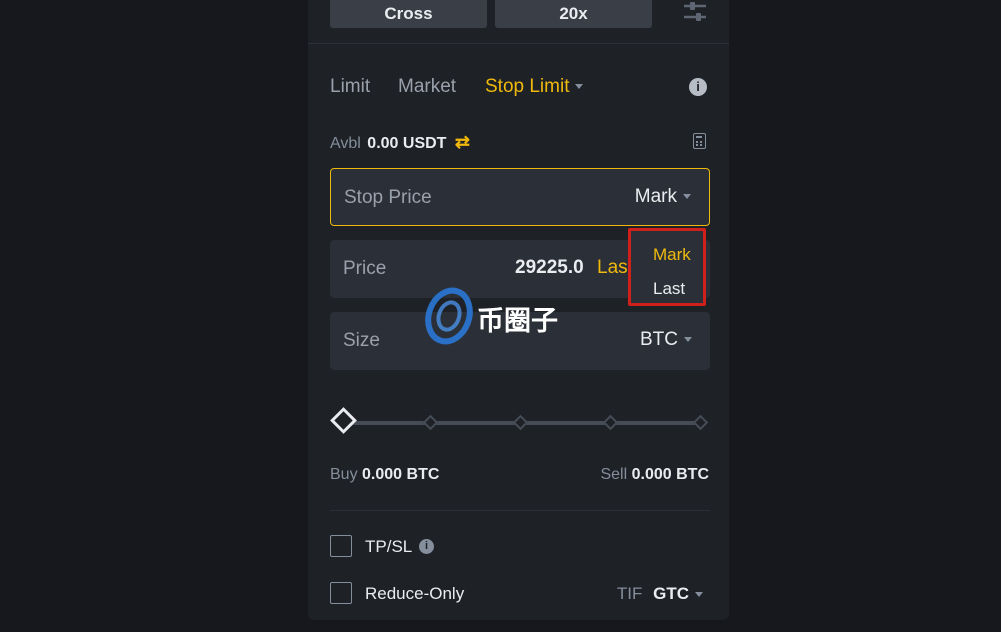 This screenshot has width=1001, height=632. Describe the element at coordinates (401, 474) in the screenshot. I see `buy-value: 0.000 BTC` at that location.